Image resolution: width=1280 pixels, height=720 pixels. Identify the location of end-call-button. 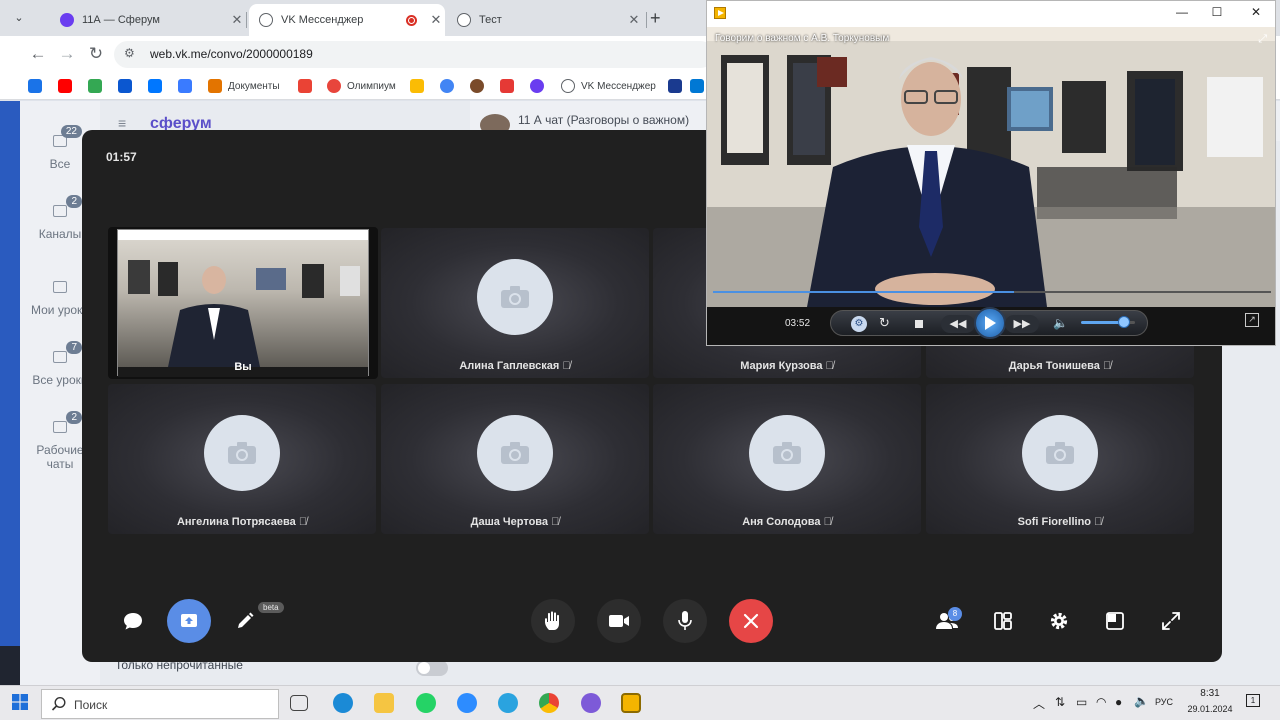
(751, 621).